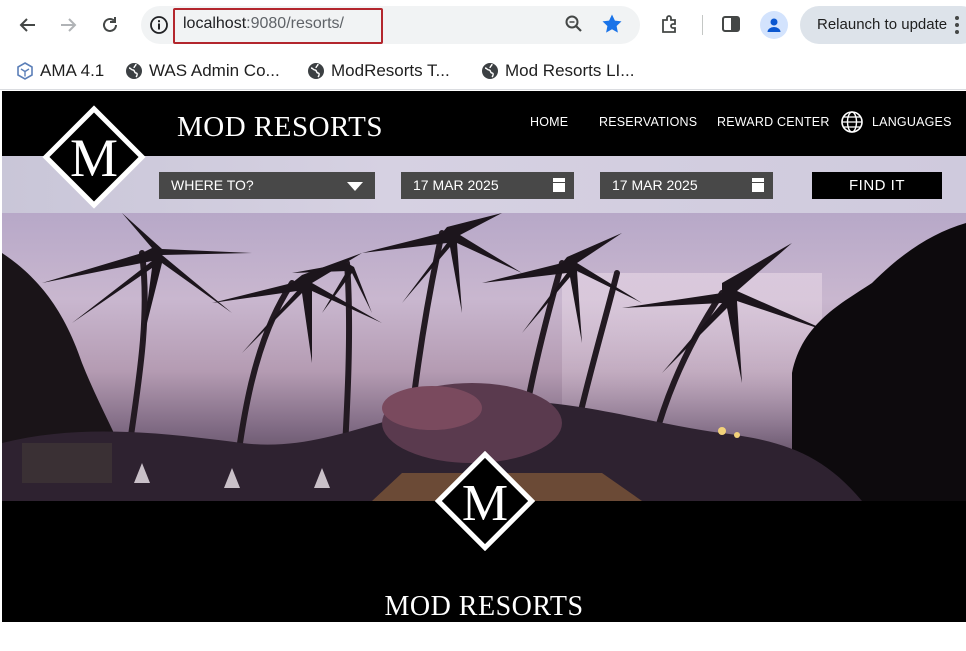 This screenshot has width=966, height=651. What do you see at coordinates (957, 26) in the screenshot?
I see `browser-menu-icon` at bounding box center [957, 26].